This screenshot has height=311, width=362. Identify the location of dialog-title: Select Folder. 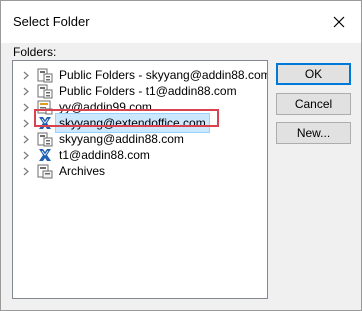
(51, 21).